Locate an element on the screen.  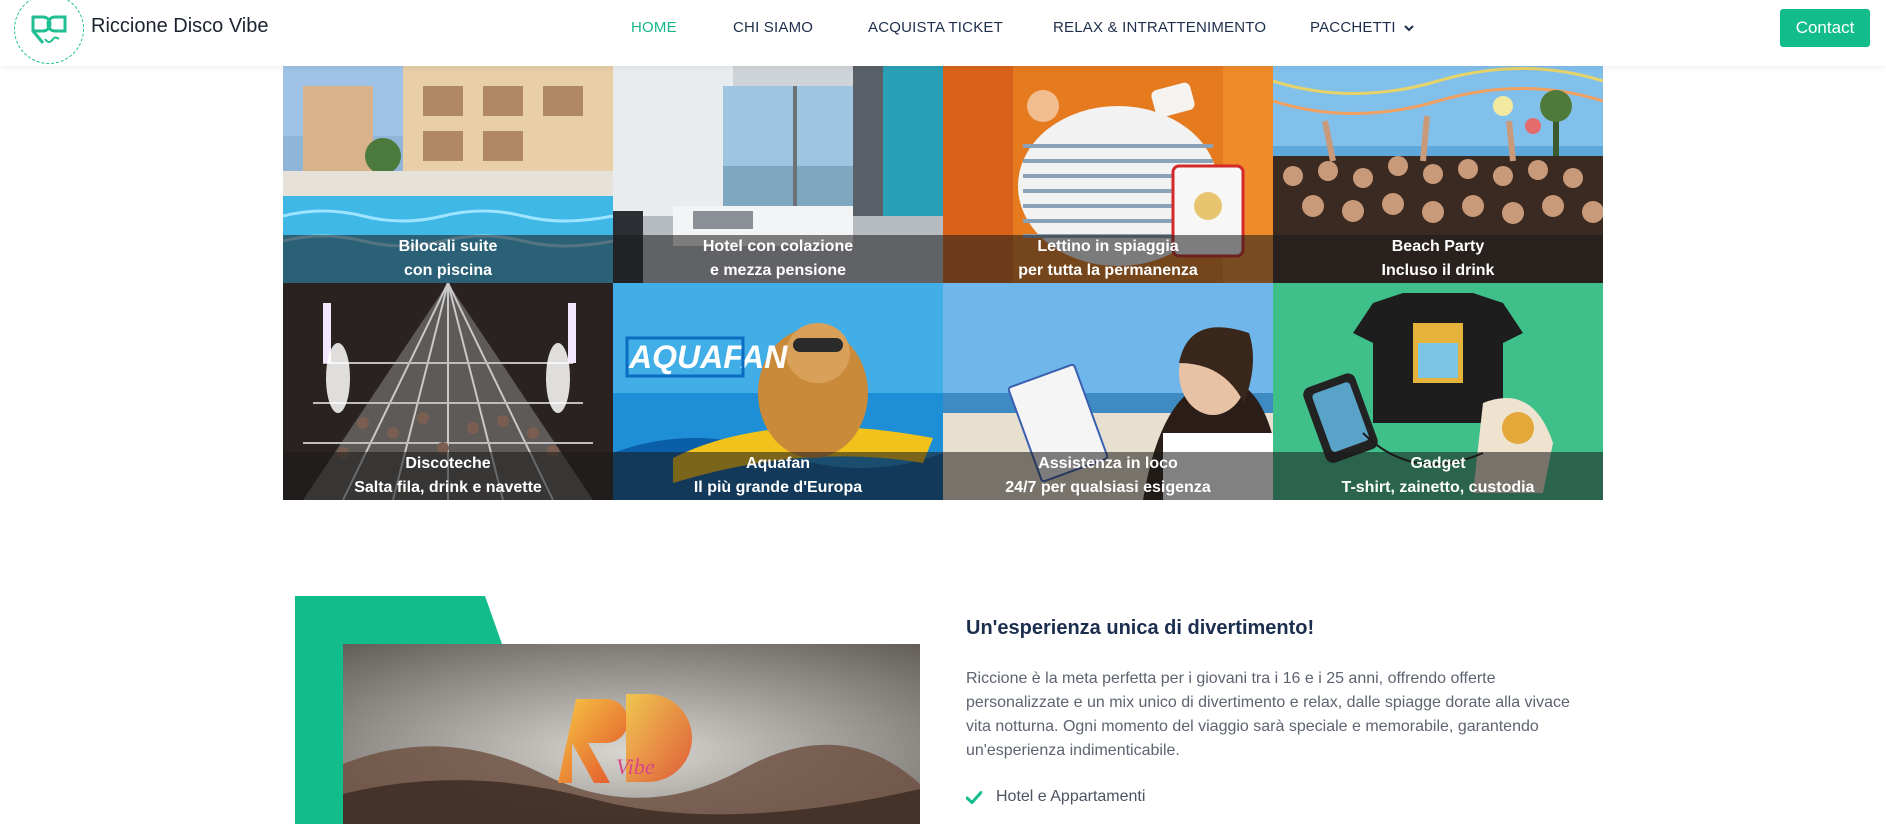
rd-vibe-promo-photo: Vibe is located at coordinates (631, 734).